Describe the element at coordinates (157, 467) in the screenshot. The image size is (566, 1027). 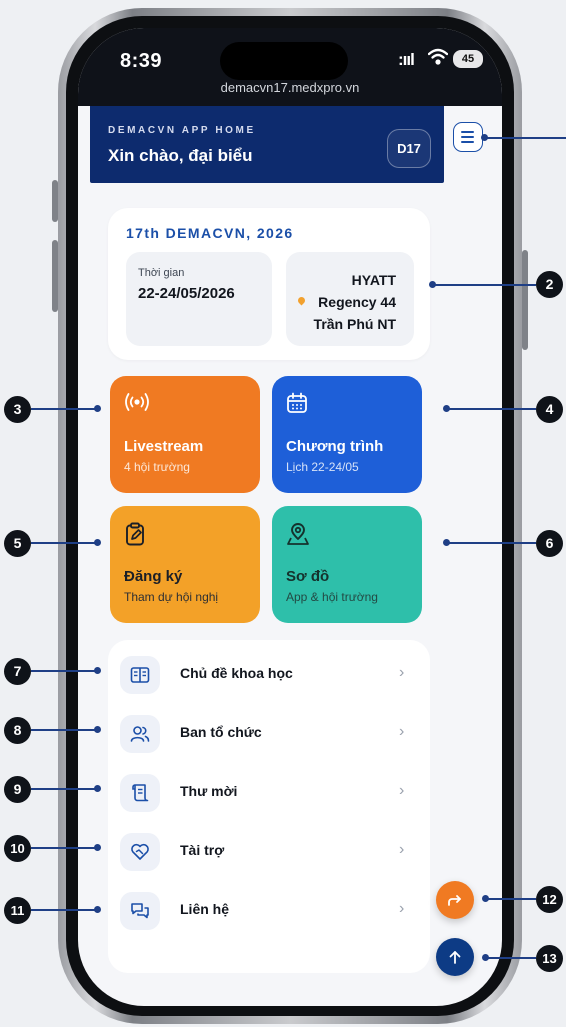
I see `tile-subtitle: 4 hội trường` at that location.